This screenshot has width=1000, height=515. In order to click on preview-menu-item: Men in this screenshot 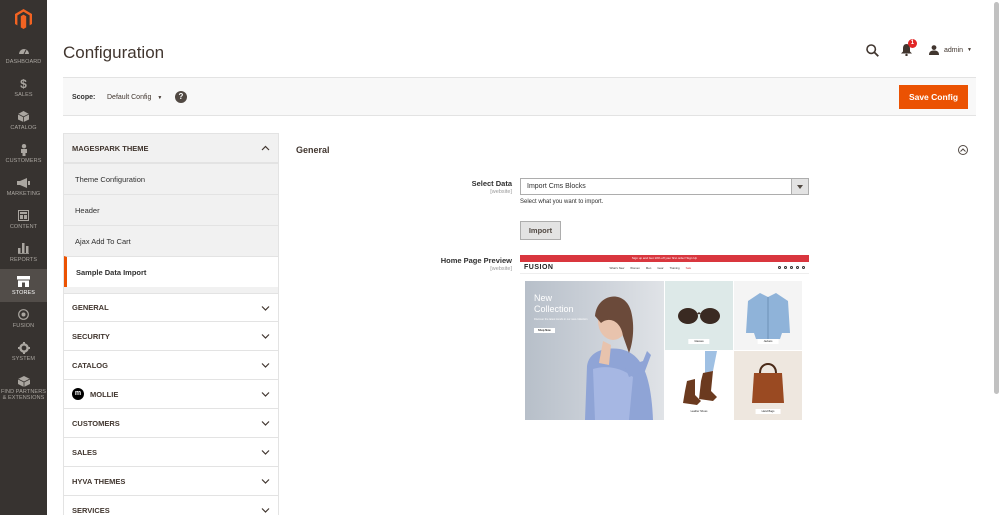, I will do `click(648, 267)`.